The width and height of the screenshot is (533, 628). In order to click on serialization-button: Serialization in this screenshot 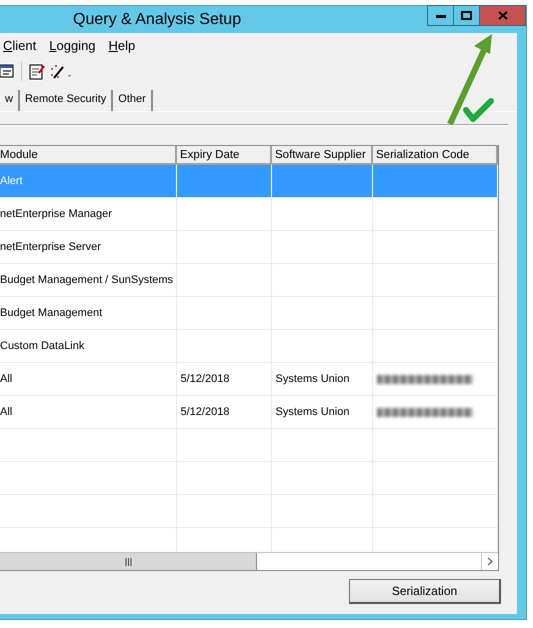, I will do `click(425, 591)`.